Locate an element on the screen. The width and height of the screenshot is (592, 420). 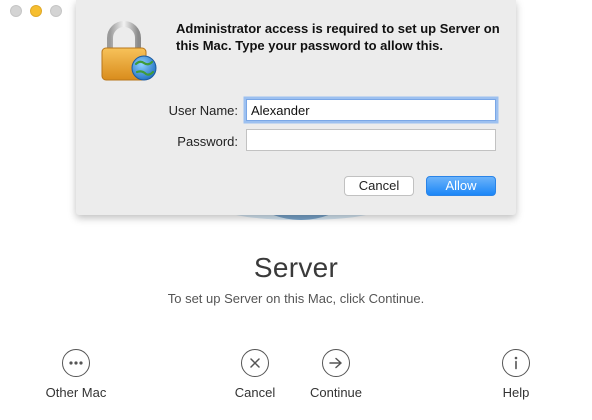
ellipsis-circle-icon is located at coordinates (76, 363).